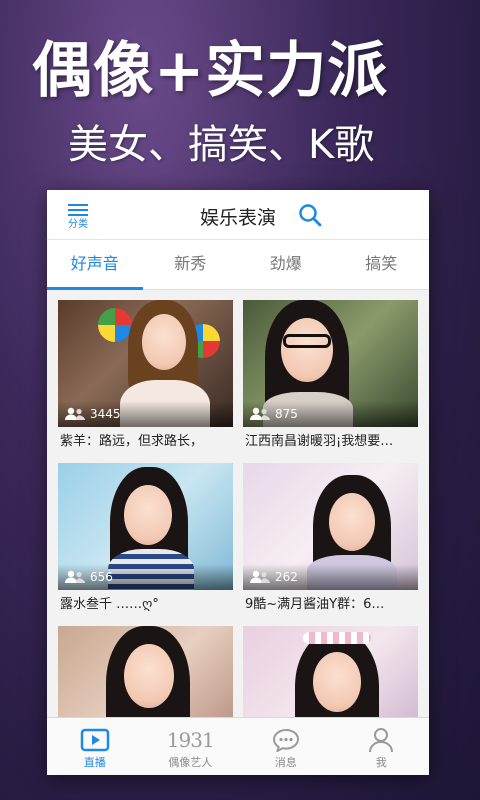  Describe the element at coordinates (95, 265) in the screenshot. I see `tab-good-voice: 好声音` at that location.